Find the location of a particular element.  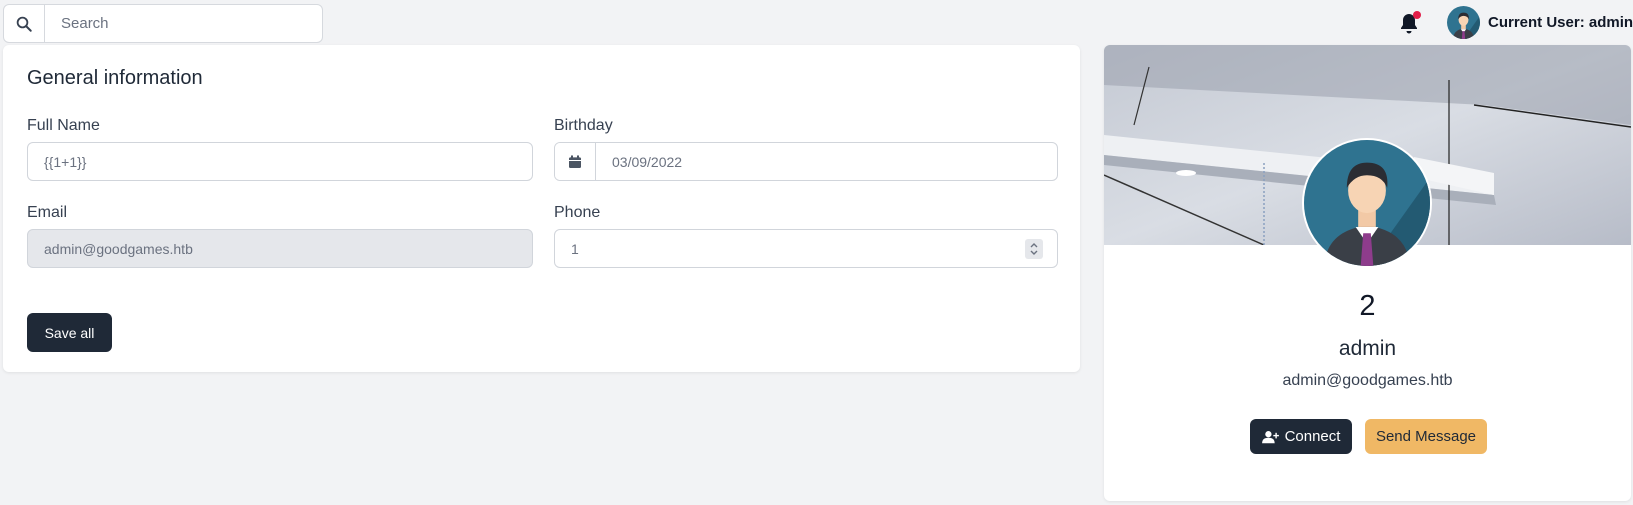

full-name-input is located at coordinates (280, 161).